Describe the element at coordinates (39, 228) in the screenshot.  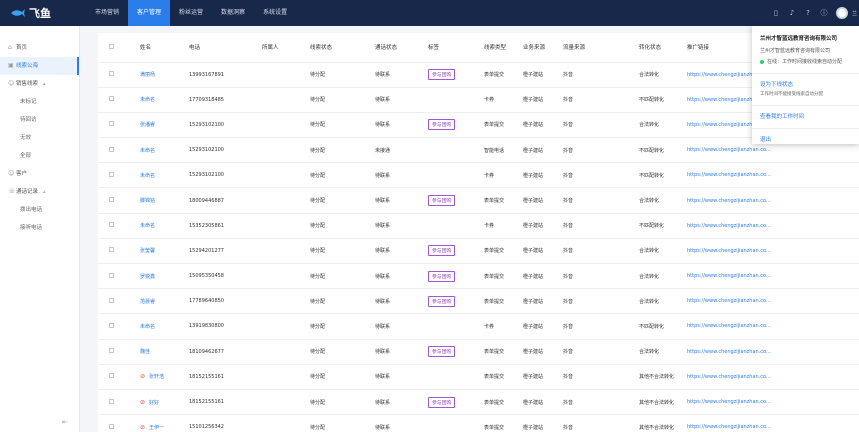
I see `sidebar-item-incoming: 接听电话` at that location.